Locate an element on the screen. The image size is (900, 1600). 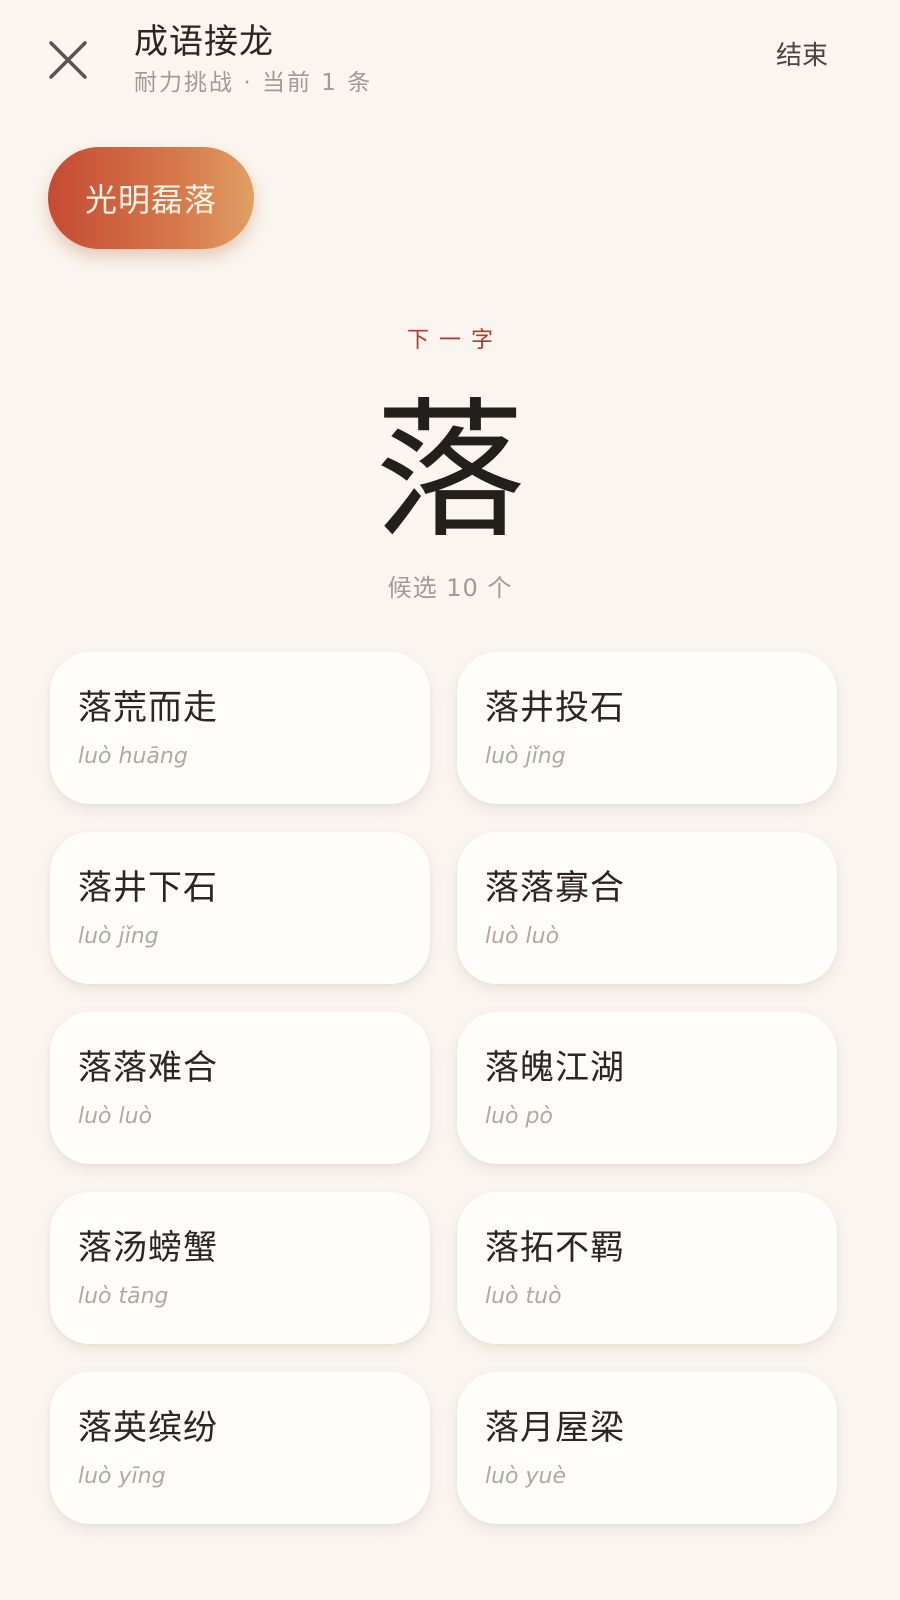
mode-label: 耐力挑战 is located at coordinates (184, 83).